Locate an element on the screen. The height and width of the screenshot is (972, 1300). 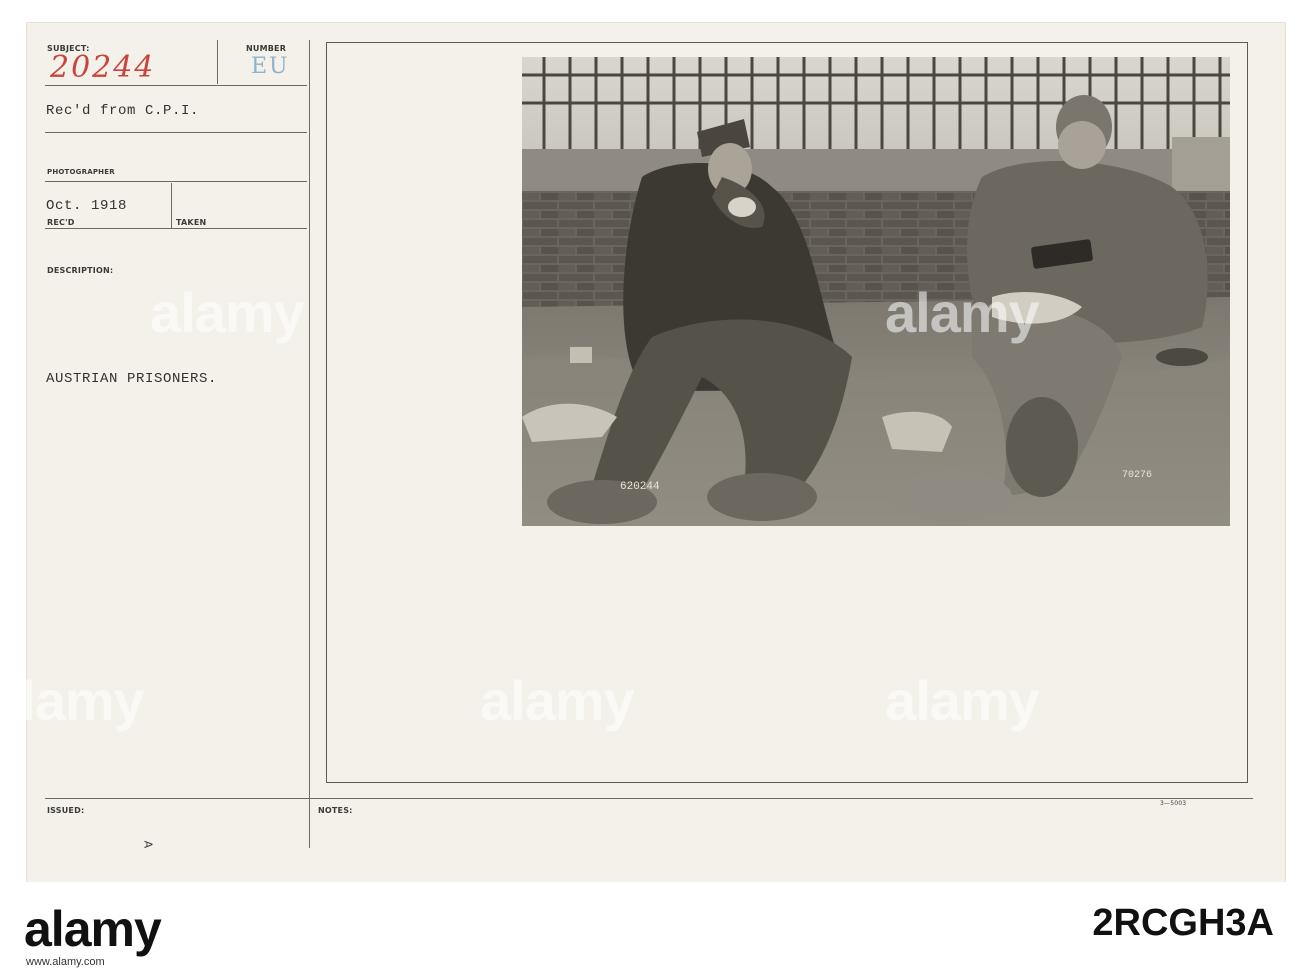
description-label: DESCRIPTION: is located at coordinates (80, 270).